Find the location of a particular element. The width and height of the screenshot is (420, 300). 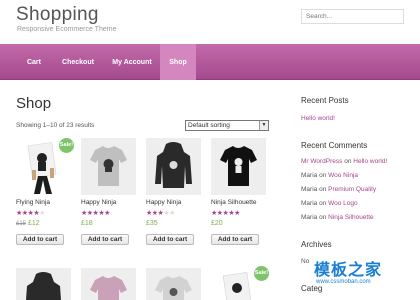

comment-post-link: Premium Quality is located at coordinates (352, 189).